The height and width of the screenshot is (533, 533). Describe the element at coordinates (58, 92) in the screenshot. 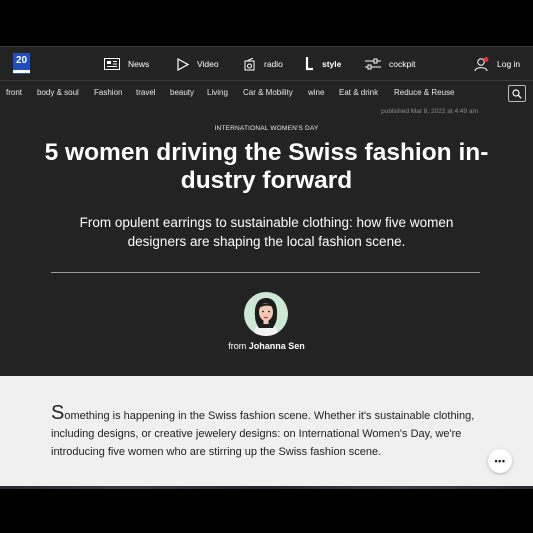

I see `section-body-soul: body & soul` at that location.